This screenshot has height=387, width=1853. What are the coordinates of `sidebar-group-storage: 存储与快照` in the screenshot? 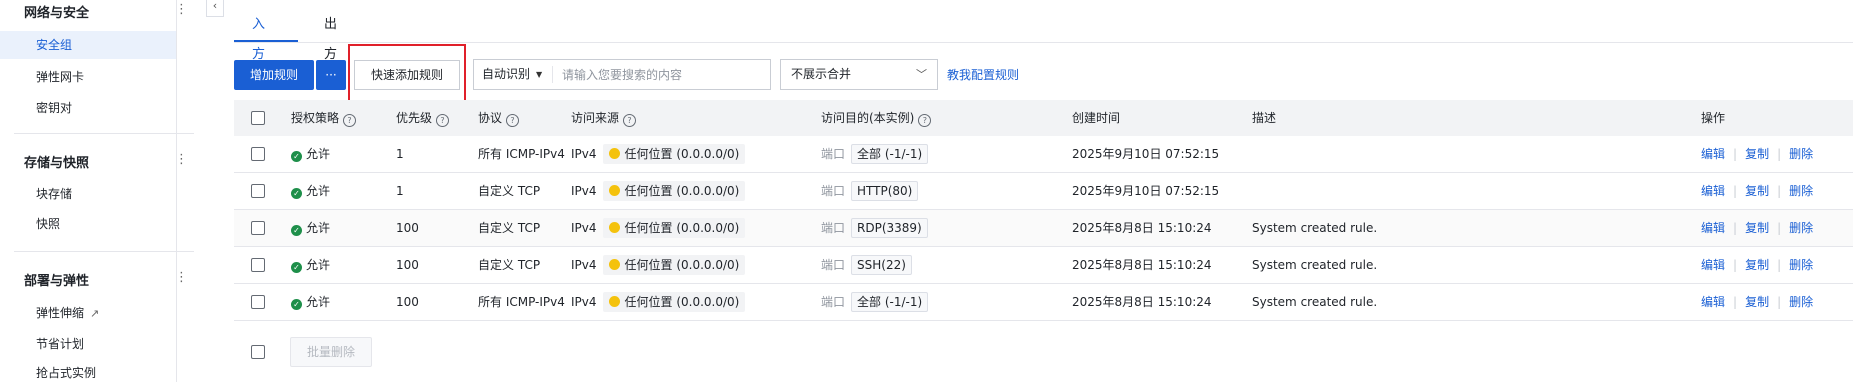 It's located at (56, 161).